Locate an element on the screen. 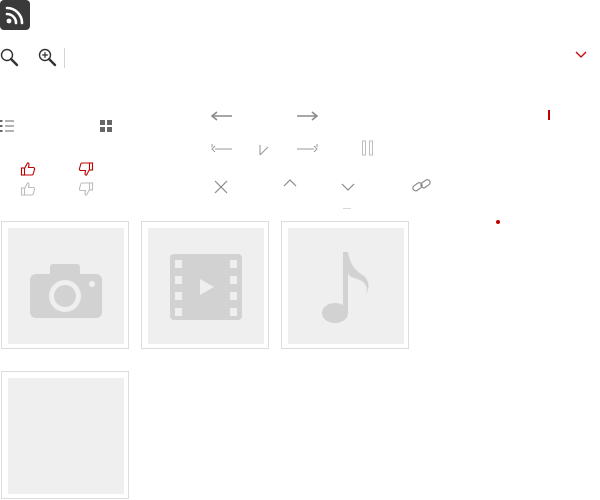 The height and width of the screenshot is (500, 600). thumbnail-empty is located at coordinates (65, 435).